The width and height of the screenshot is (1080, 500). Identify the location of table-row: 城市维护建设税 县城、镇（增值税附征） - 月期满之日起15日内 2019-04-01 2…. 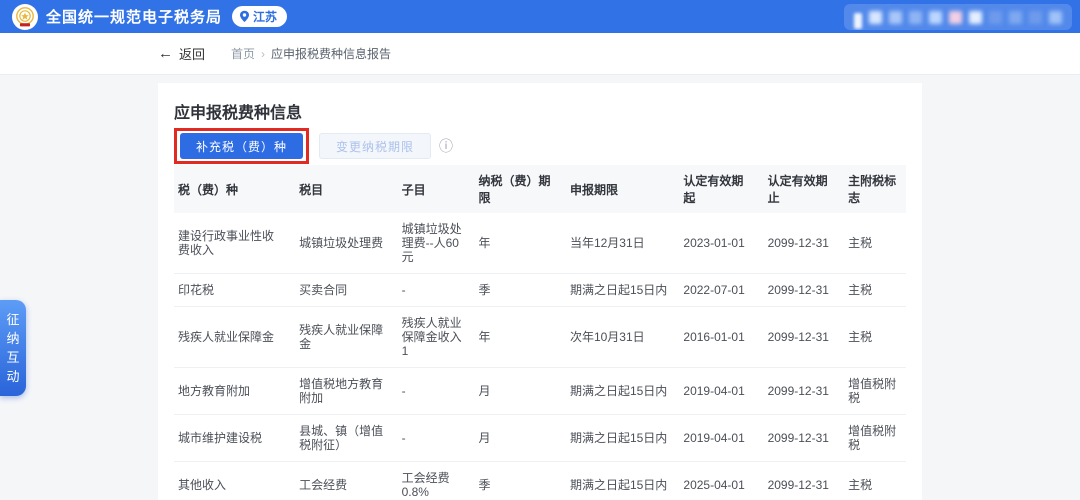
(540, 438).